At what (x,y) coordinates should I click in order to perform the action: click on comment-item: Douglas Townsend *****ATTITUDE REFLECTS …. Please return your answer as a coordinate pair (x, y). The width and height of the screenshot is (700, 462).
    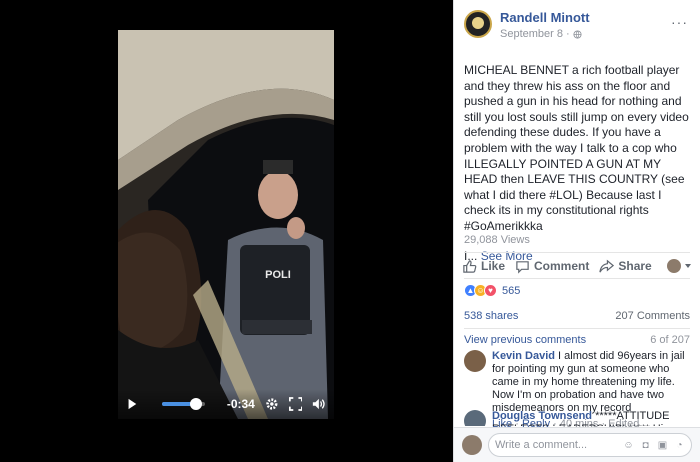
    Looking at the image, I should click on (578, 418).